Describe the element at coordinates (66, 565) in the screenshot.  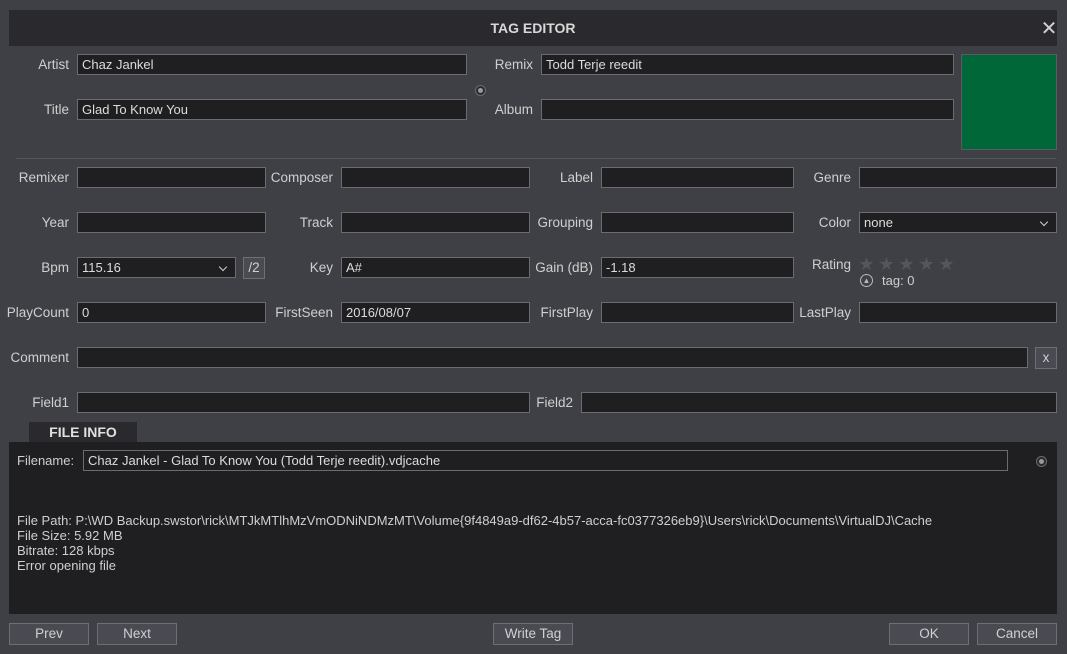
I see `error-message: Error opening file` at that location.